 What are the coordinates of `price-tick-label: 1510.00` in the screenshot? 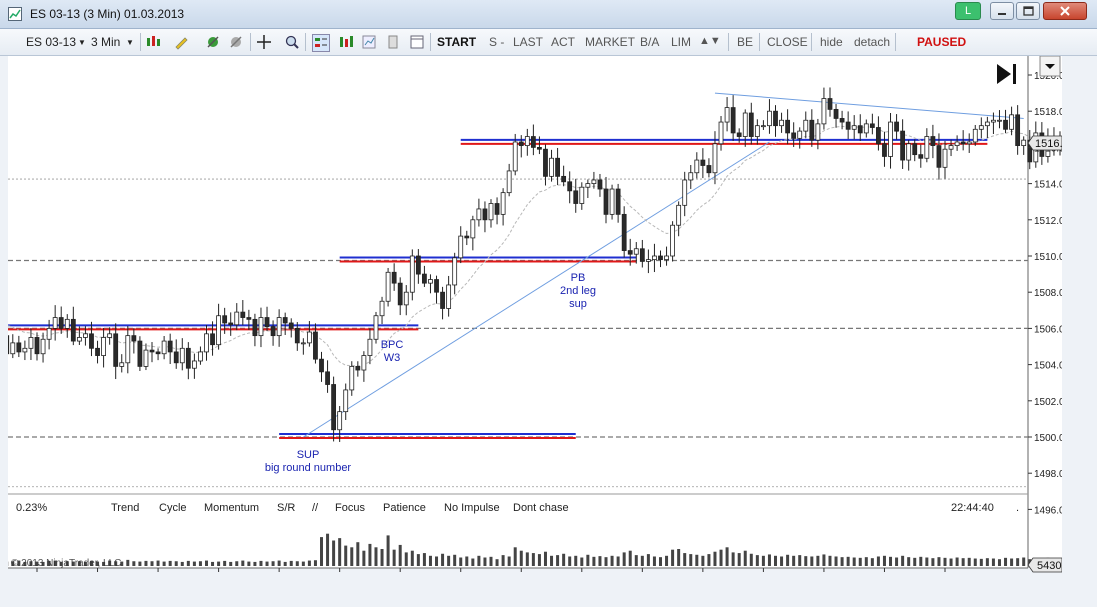 It's located at (1048, 257).